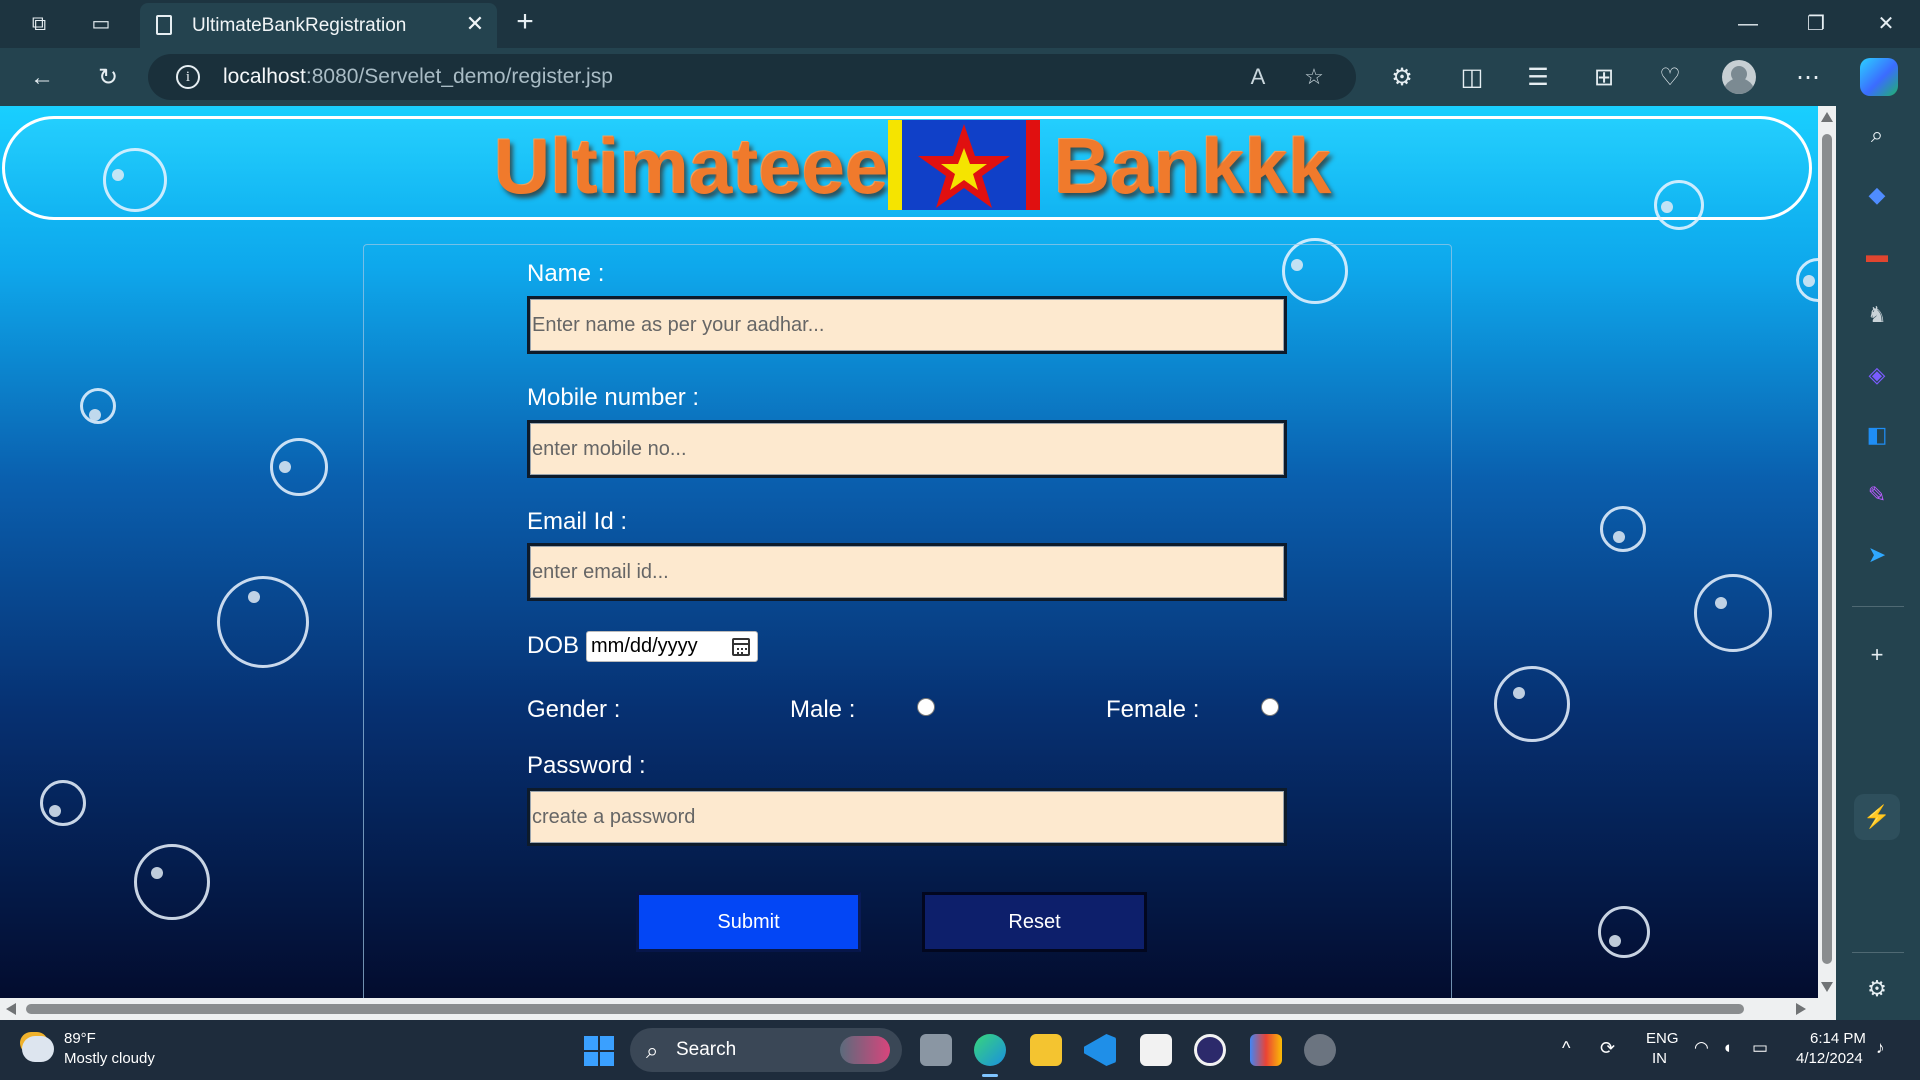 The width and height of the screenshot is (1920, 1080). What do you see at coordinates (1877, 435) in the screenshot?
I see `outlook-icon: ◧` at bounding box center [1877, 435].